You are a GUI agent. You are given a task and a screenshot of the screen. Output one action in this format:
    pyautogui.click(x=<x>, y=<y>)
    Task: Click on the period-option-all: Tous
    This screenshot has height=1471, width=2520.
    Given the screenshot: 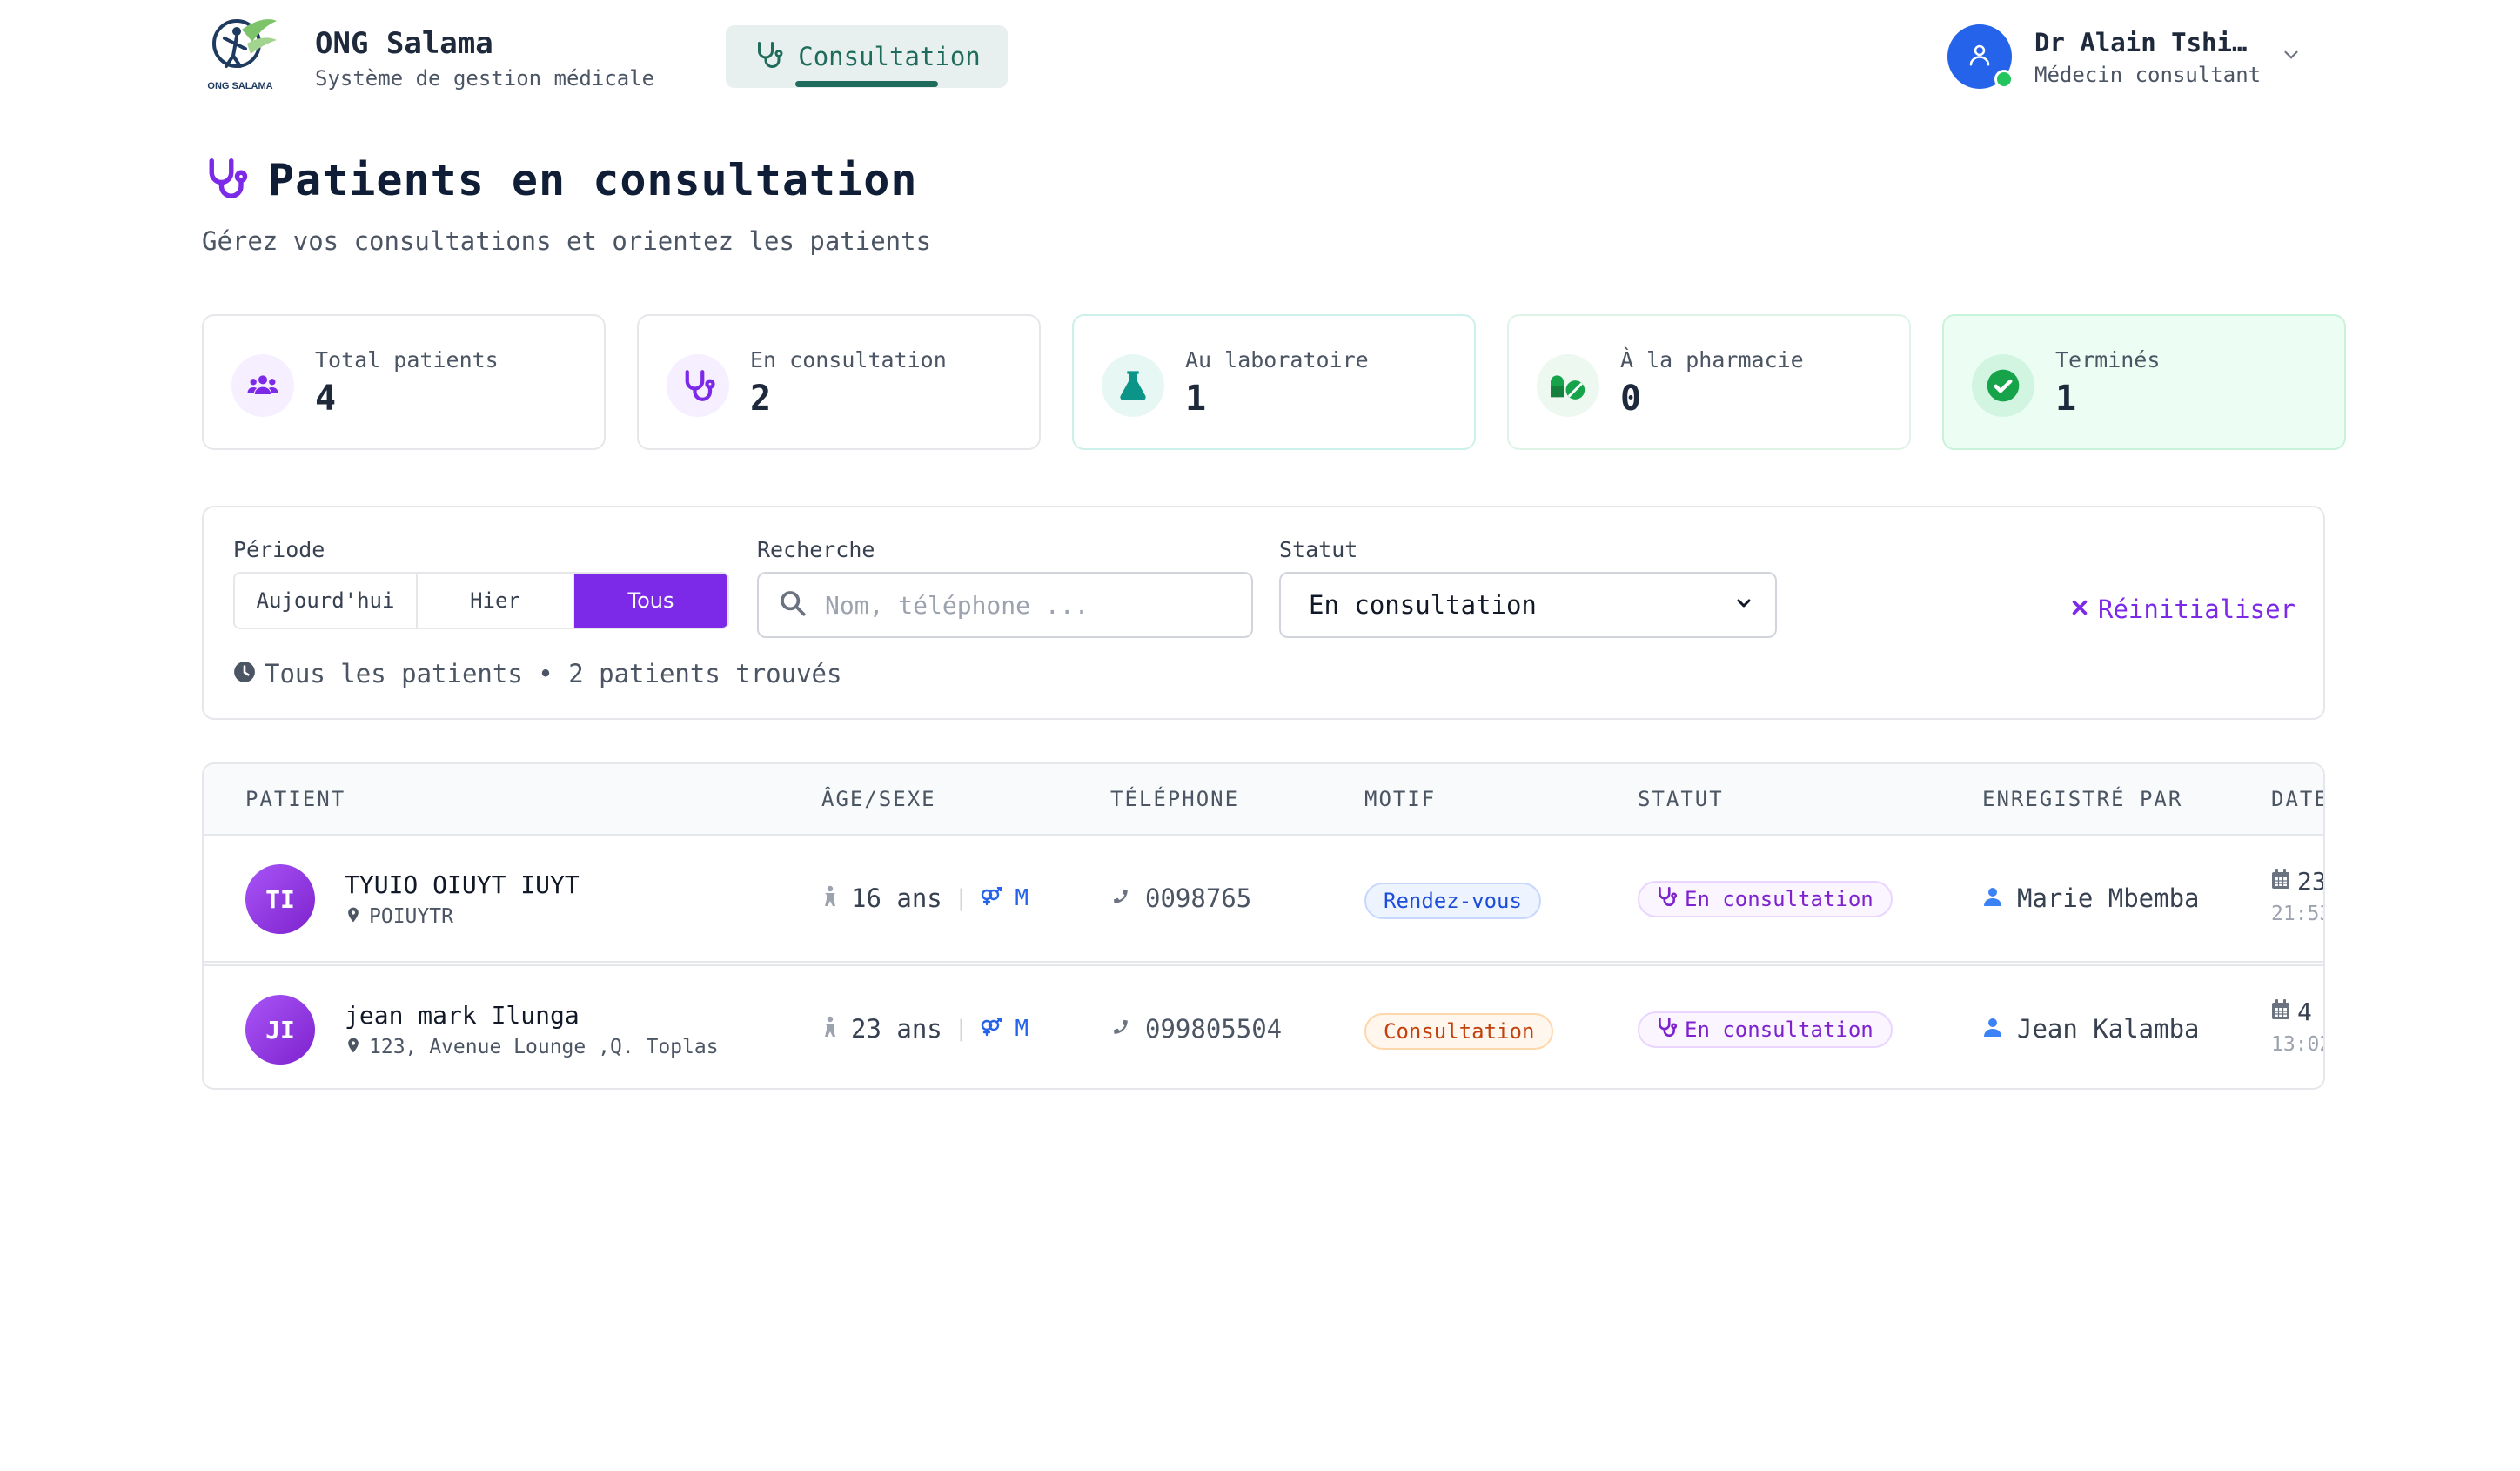 What is the action you would take?
    pyautogui.click(x=650, y=601)
    